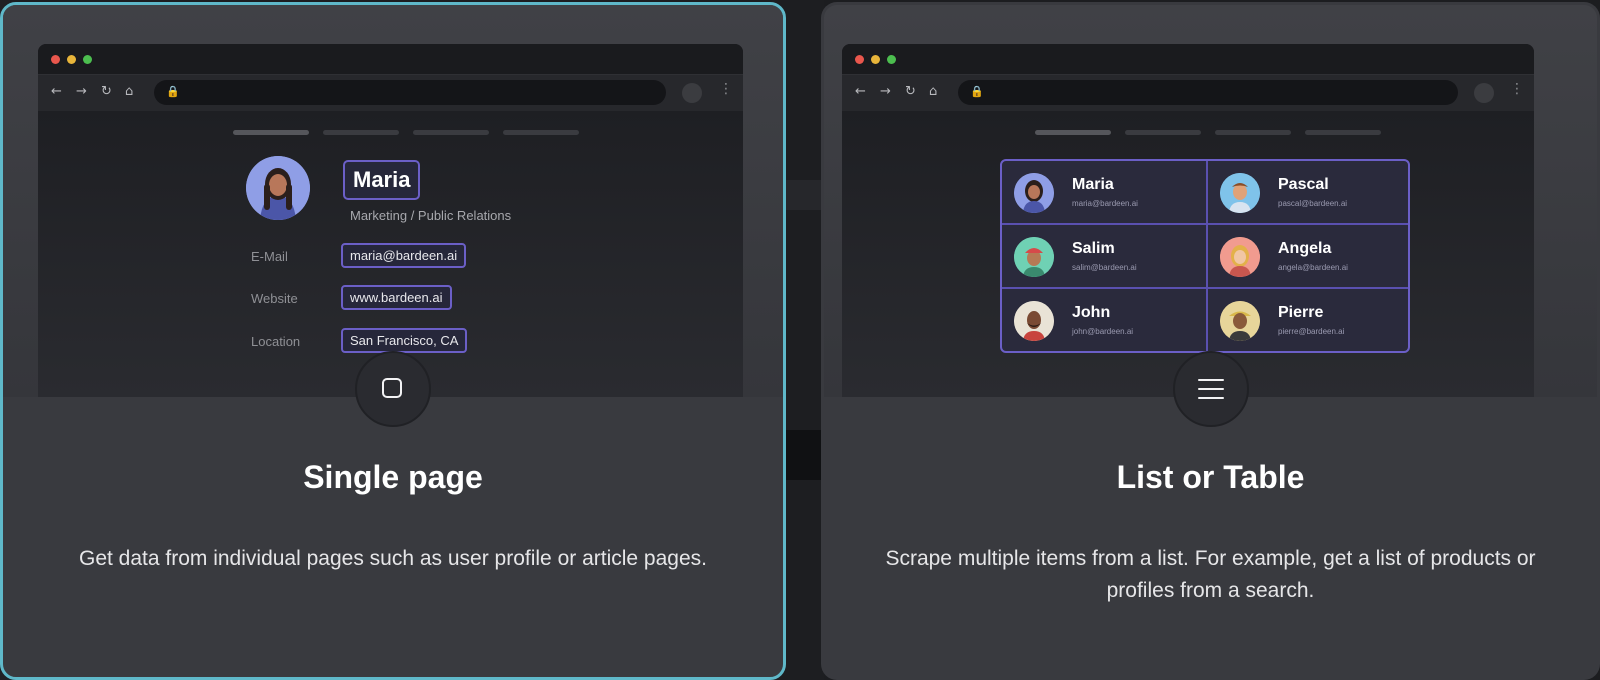 This screenshot has width=1600, height=680. What do you see at coordinates (274, 298) in the screenshot?
I see `website-label: Website` at bounding box center [274, 298].